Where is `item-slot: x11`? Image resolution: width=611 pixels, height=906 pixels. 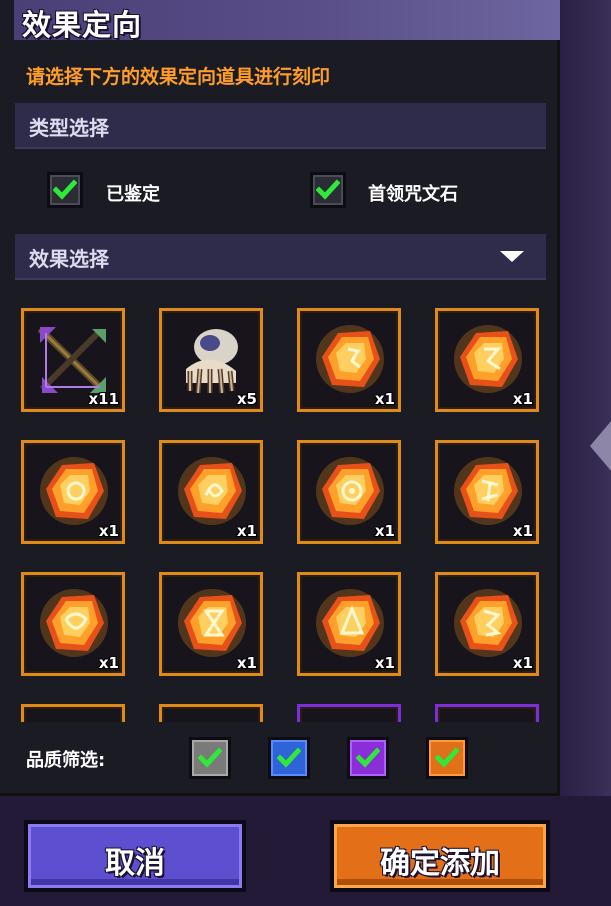 item-slot: x11 is located at coordinates (73, 360).